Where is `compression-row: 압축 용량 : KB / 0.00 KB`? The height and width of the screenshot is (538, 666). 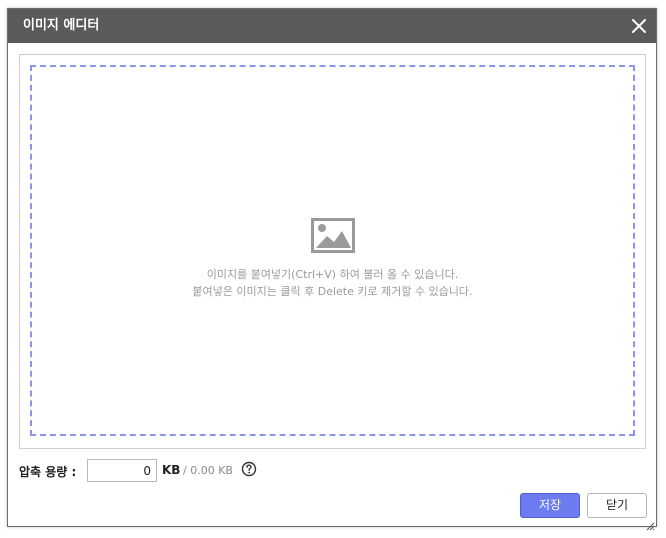 compression-row: 압축 용량 : KB / 0.00 KB is located at coordinates (219, 471).